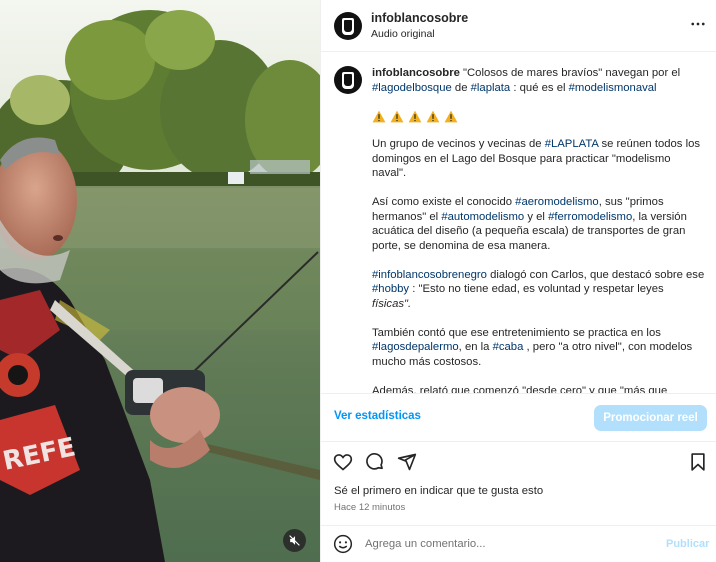 The height and width of the screenshot is (562, 716). Describe the element at coordinates (343, 462) in the screenshot. I see `heart-icon` at that location.